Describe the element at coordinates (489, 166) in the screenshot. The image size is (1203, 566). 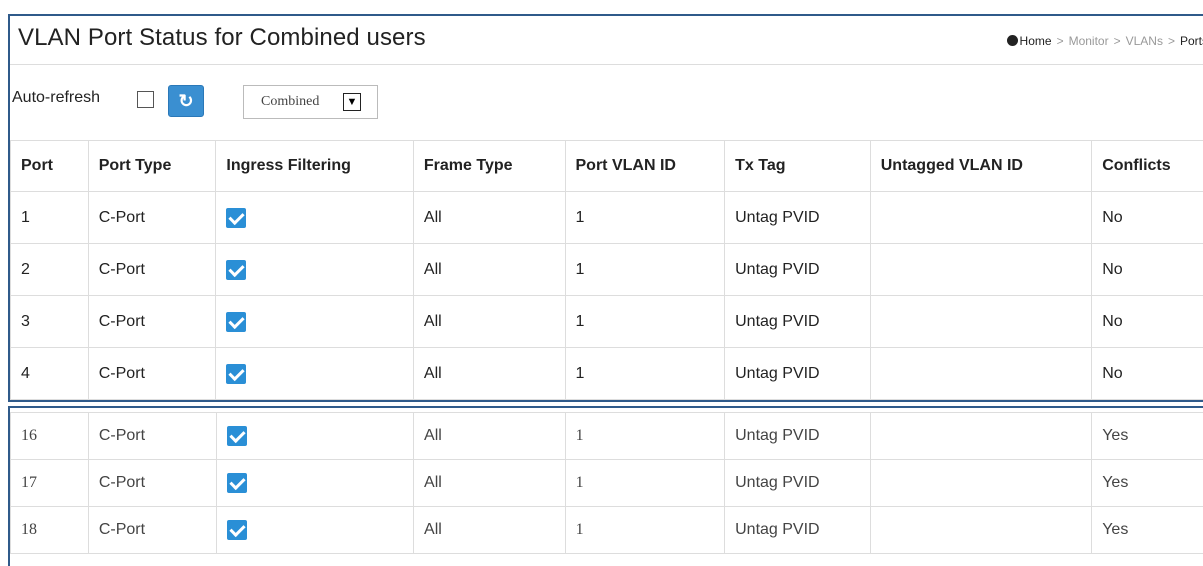
I see `column-header-frame-type: Frame Type` at that location.